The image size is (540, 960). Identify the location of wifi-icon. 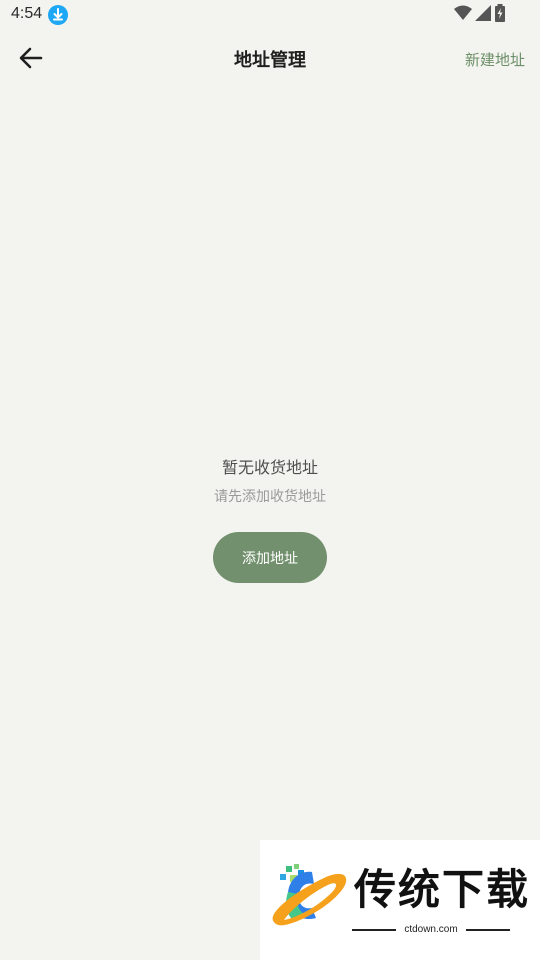
(463, 15).